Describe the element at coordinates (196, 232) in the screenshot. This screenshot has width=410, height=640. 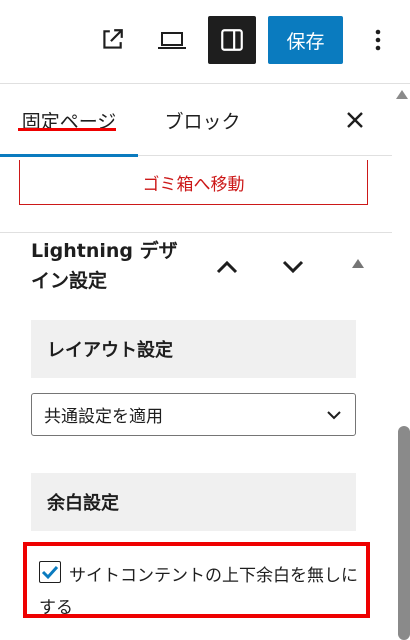
I see `panel-divider` at that location.